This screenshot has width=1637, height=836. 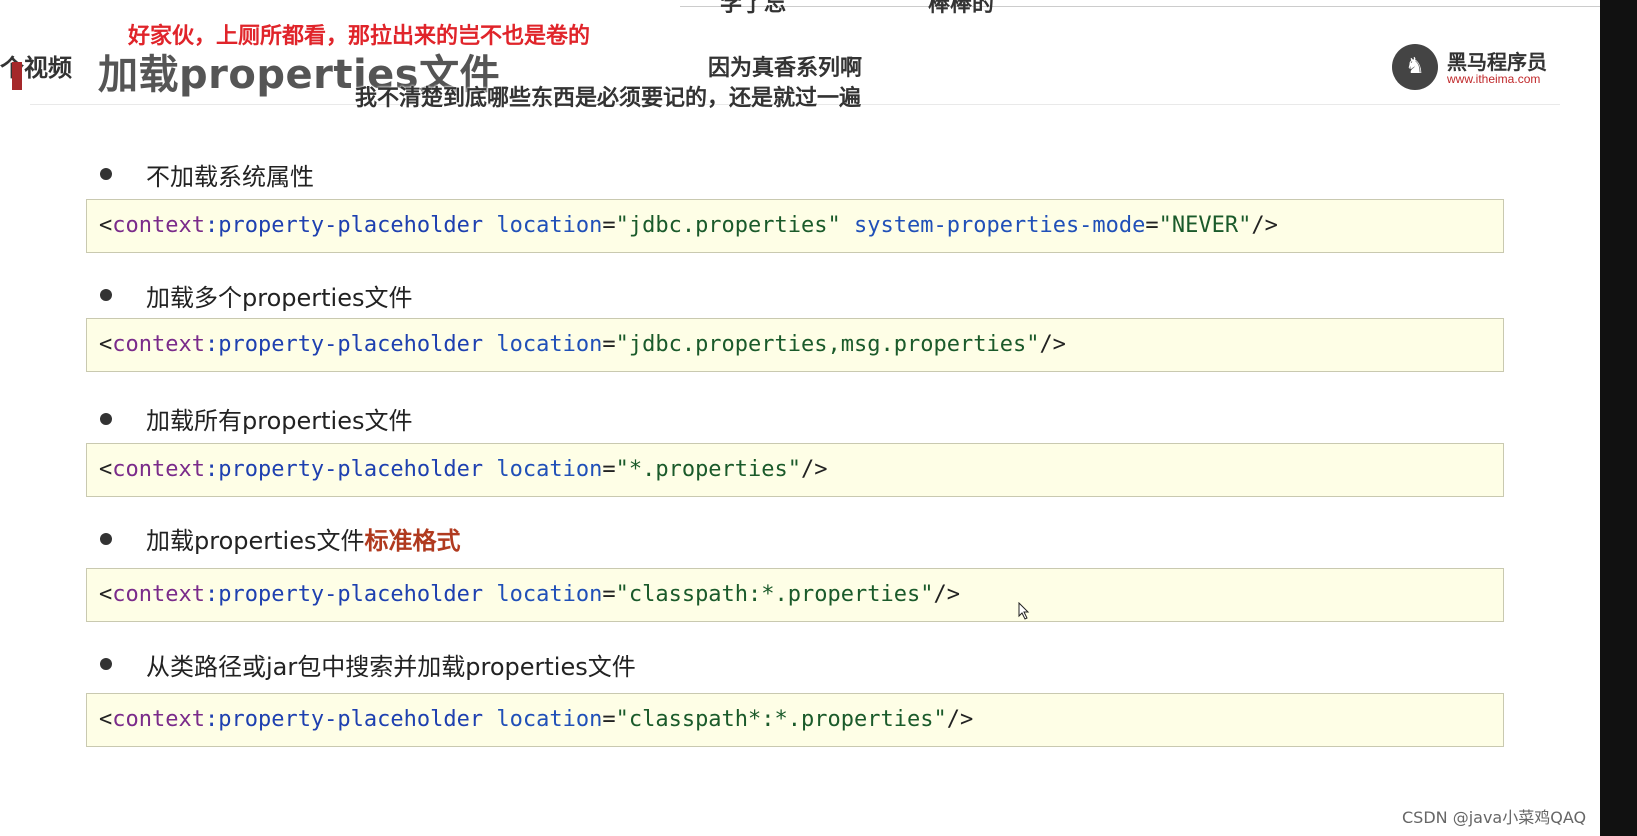 I want to click on item-label-text: 加载多个properties文件, so click(x=279, y=298).